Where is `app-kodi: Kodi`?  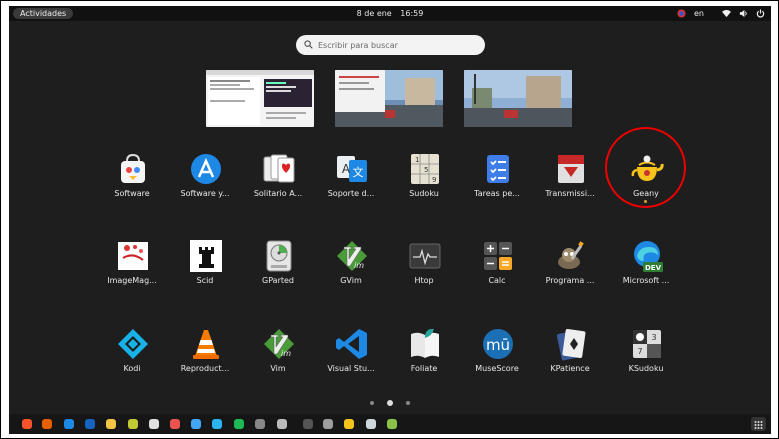
app-kodi: Kodi is located at coordinates (132, 357).